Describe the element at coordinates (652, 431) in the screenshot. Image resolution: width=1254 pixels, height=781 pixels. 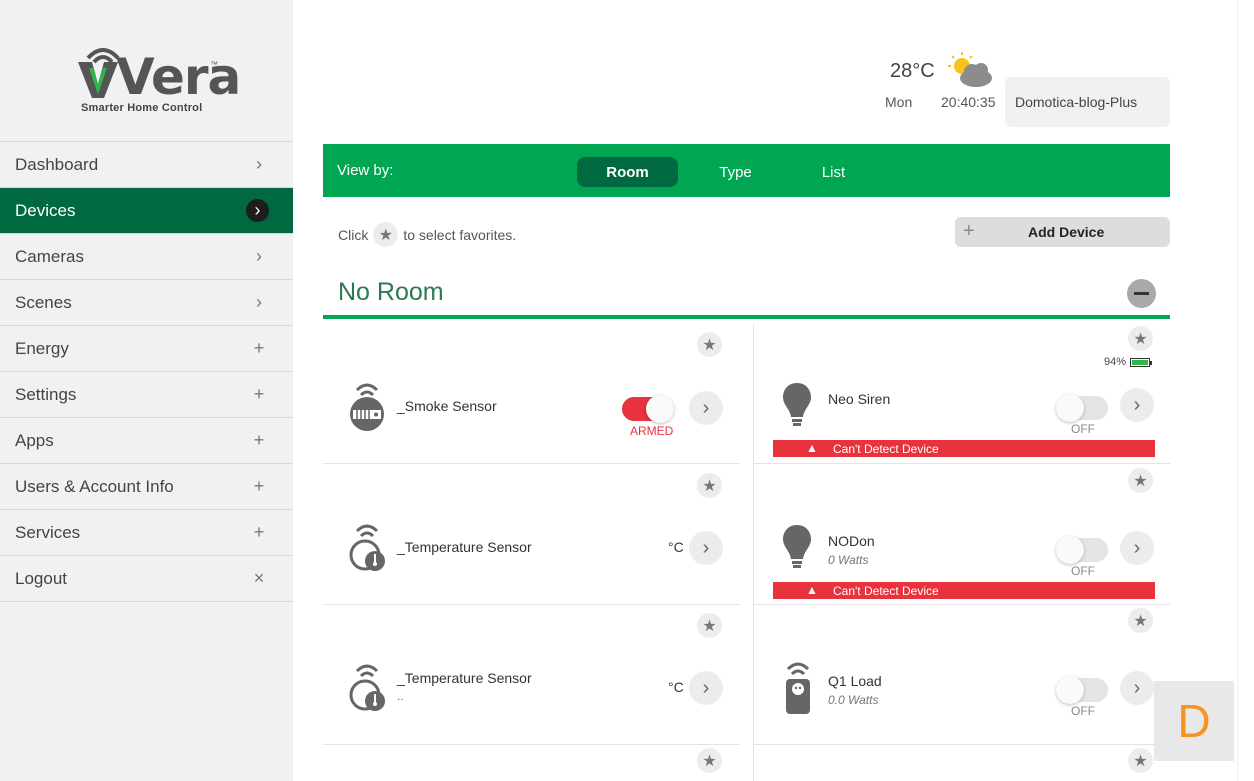
I see `device-status: ARMED` at that location.